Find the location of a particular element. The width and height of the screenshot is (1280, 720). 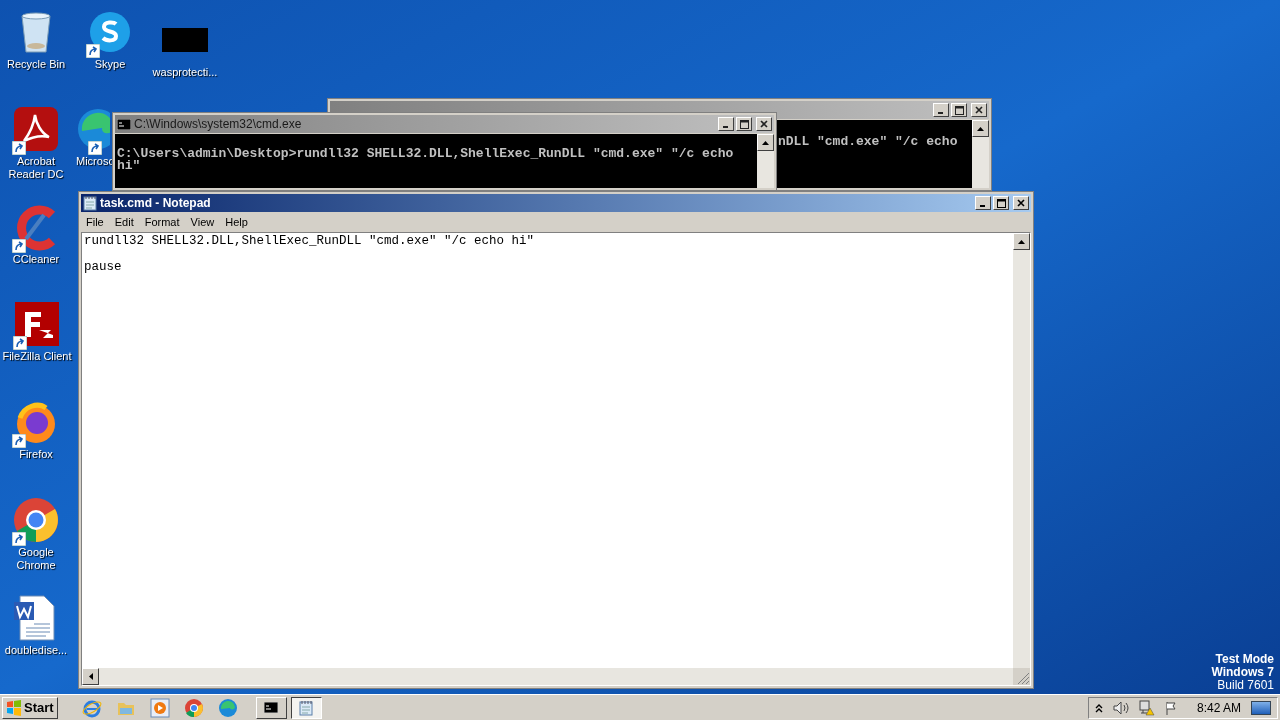

desktop-shortcut: Recycle Bin is located at coordinates (36, 39).